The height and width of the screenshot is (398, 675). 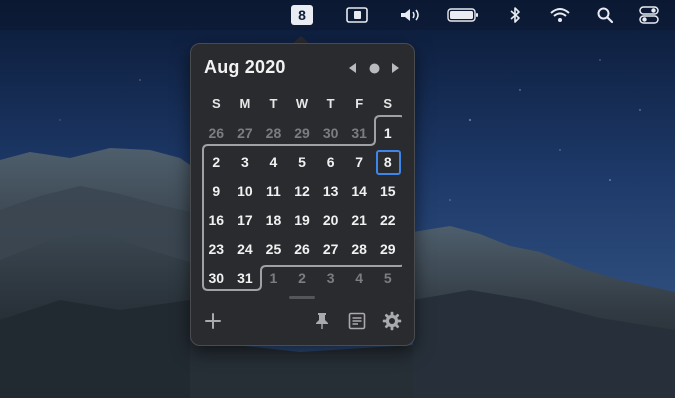 I want to click on today-day-cell: 8, so click(x=387, y=162).